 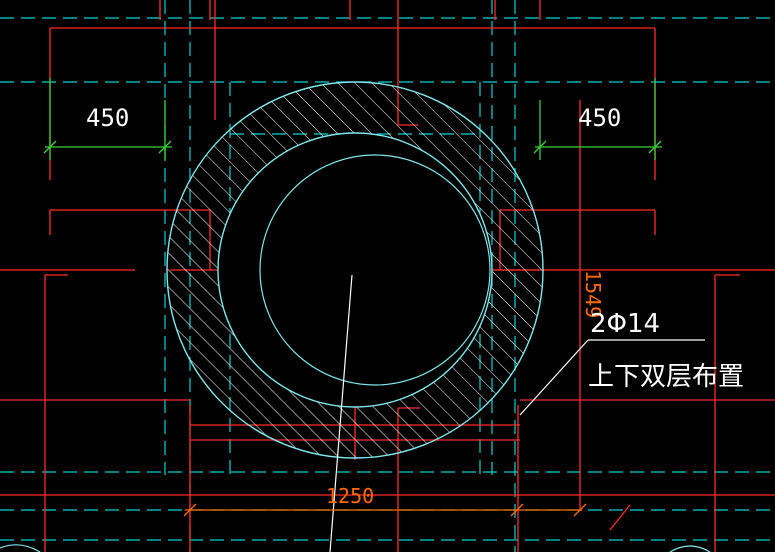 I want to click on rebar-note-placement: 上下双层布置, so click(x=666, y=377).